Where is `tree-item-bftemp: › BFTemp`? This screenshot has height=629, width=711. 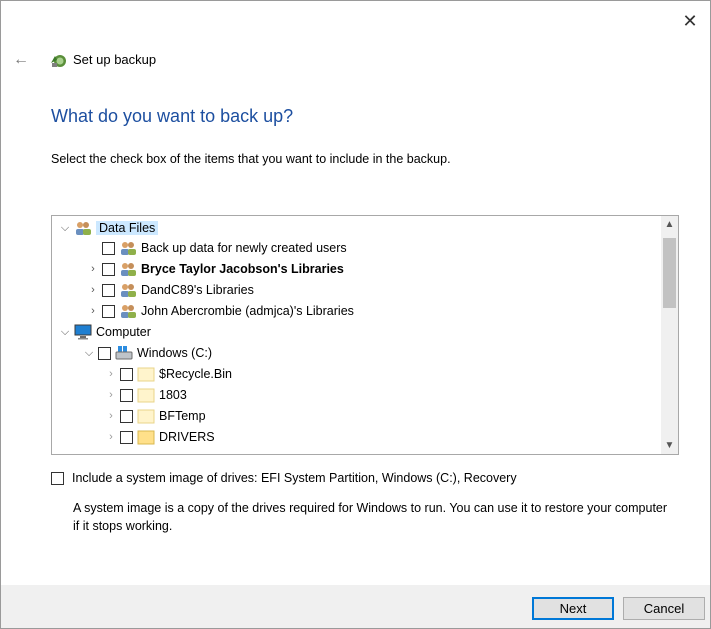 tree-item-bftemp: › BFTemp is located at coordinates (155, 416).